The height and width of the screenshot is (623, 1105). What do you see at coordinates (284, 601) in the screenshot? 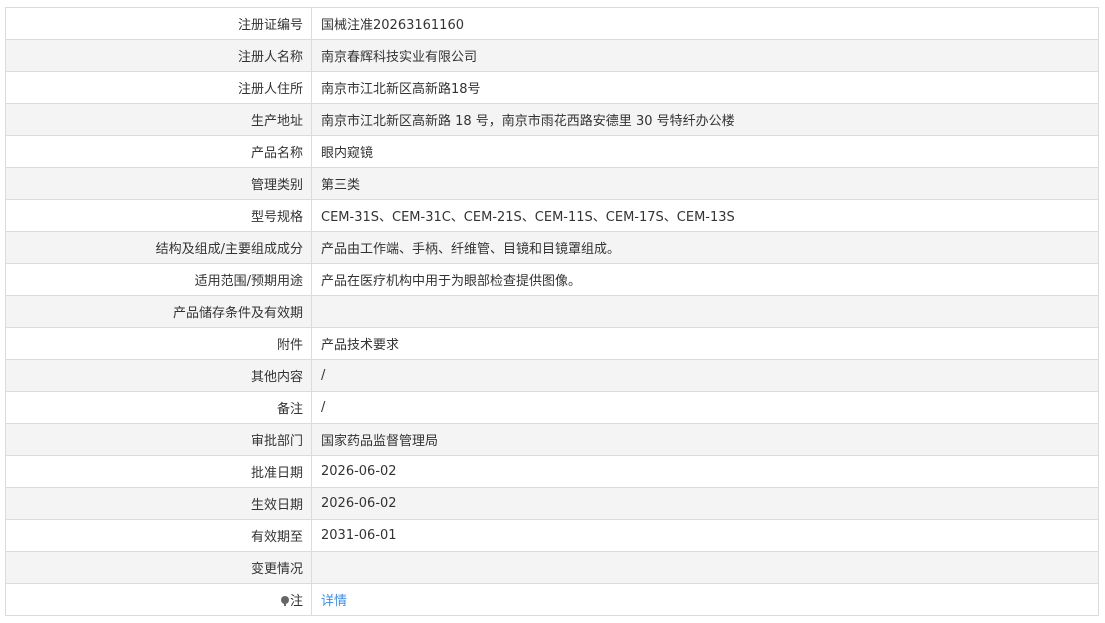
I see `lightbulb-icon` at bounding box center [284, 601].